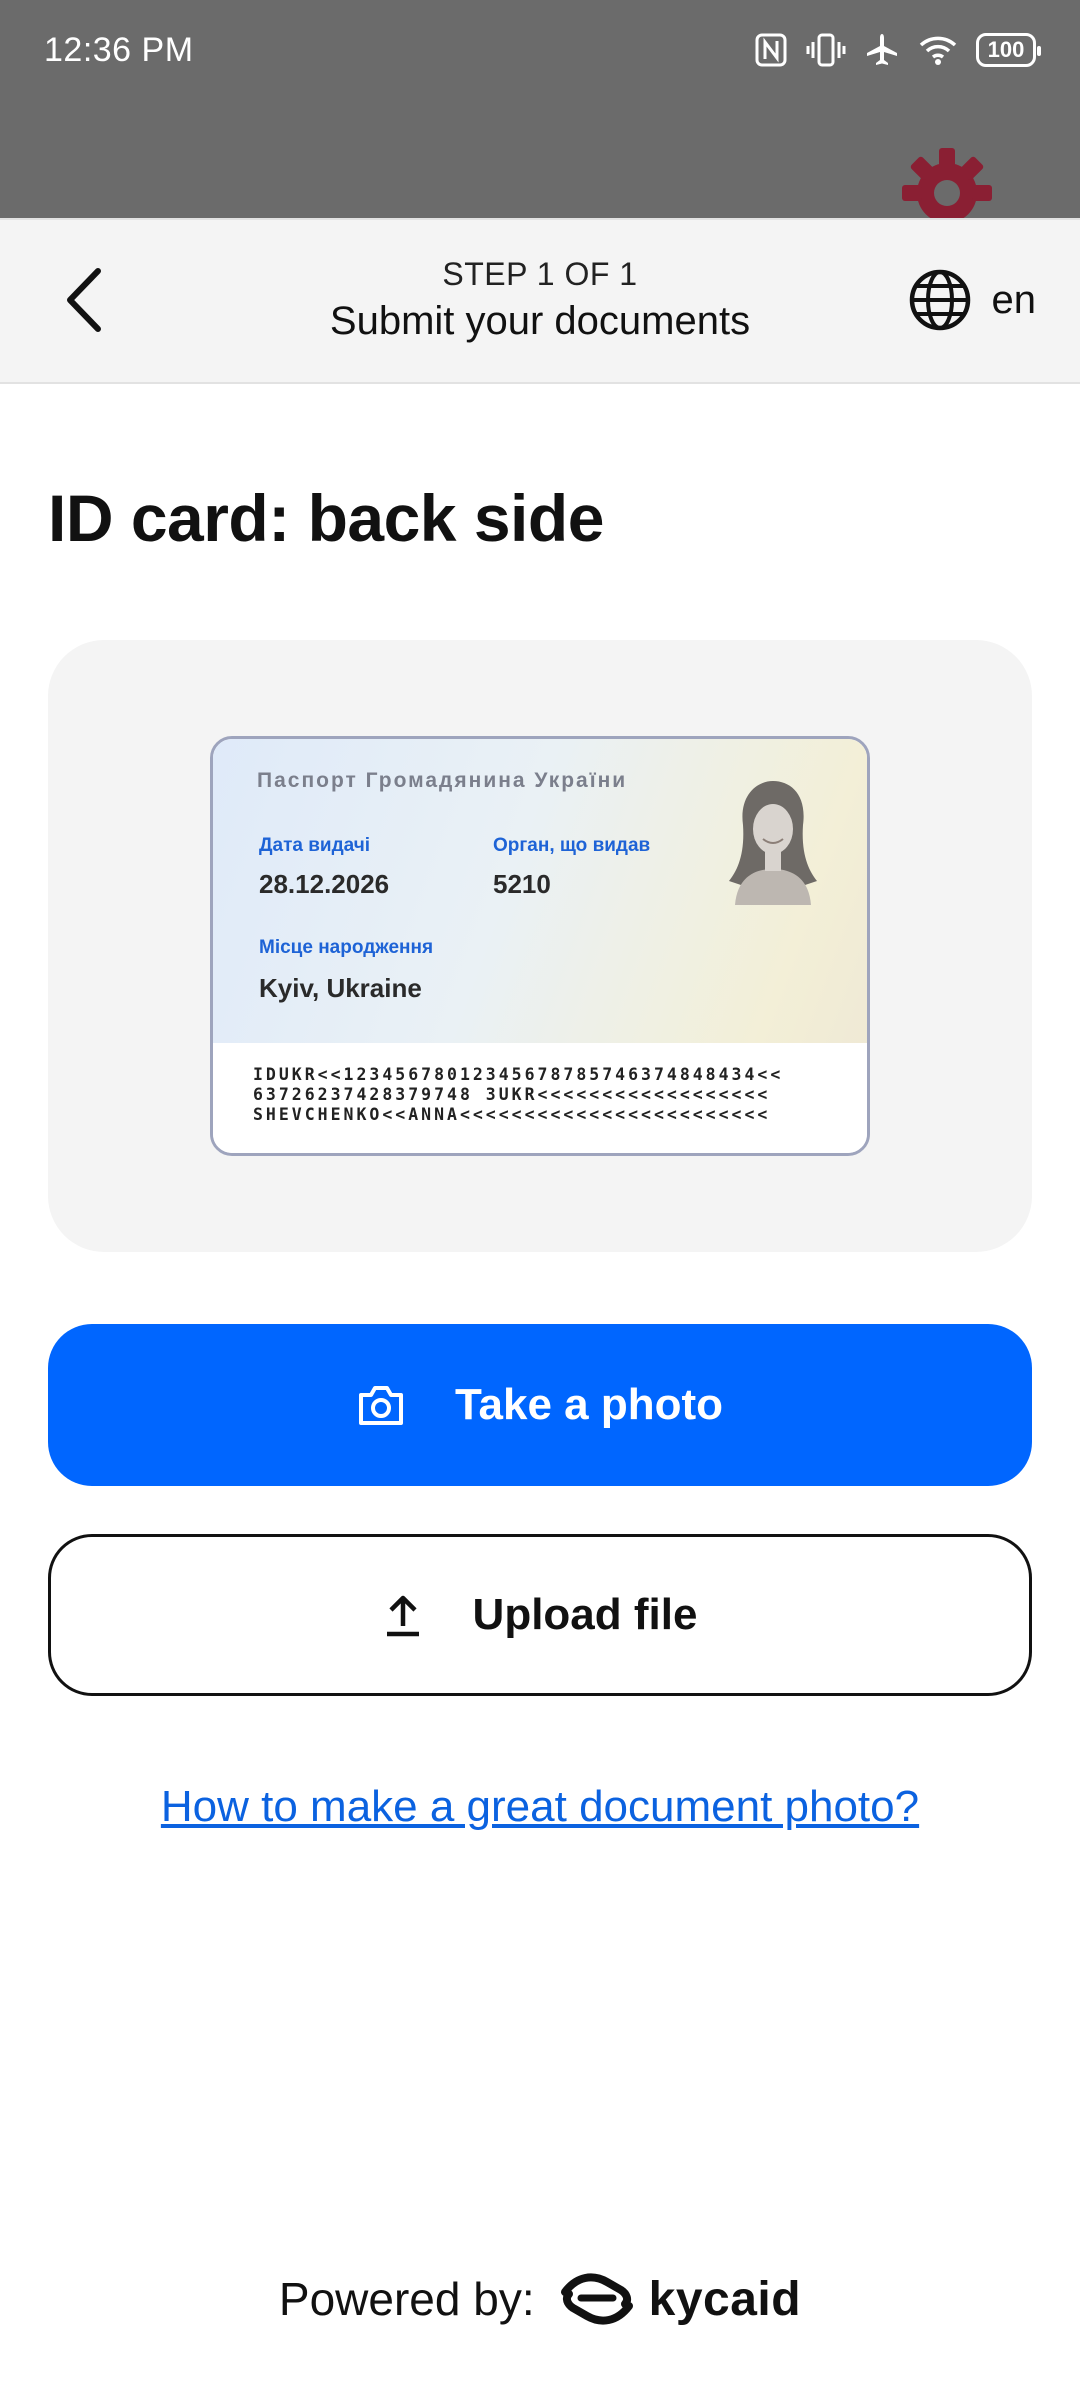 Image resolution: width=1080 pixels, height=2408 pixels. What do you see at coordinates (402, 1616) in the screenshot?
I see `upload-icon` at bounding box center [402, 1616].